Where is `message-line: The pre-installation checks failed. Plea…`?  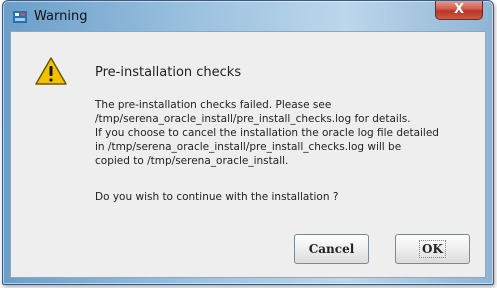
message-line: The pre-installation checks failed. Plea… is located at coordinates (213, 105).